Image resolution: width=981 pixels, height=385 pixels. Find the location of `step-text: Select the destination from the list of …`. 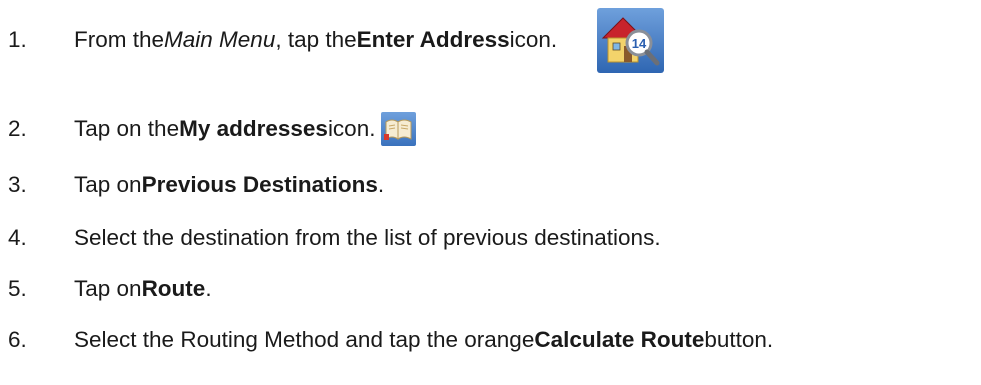

step-text: Select the destination from the list of … is located at coordinates (367, 237).